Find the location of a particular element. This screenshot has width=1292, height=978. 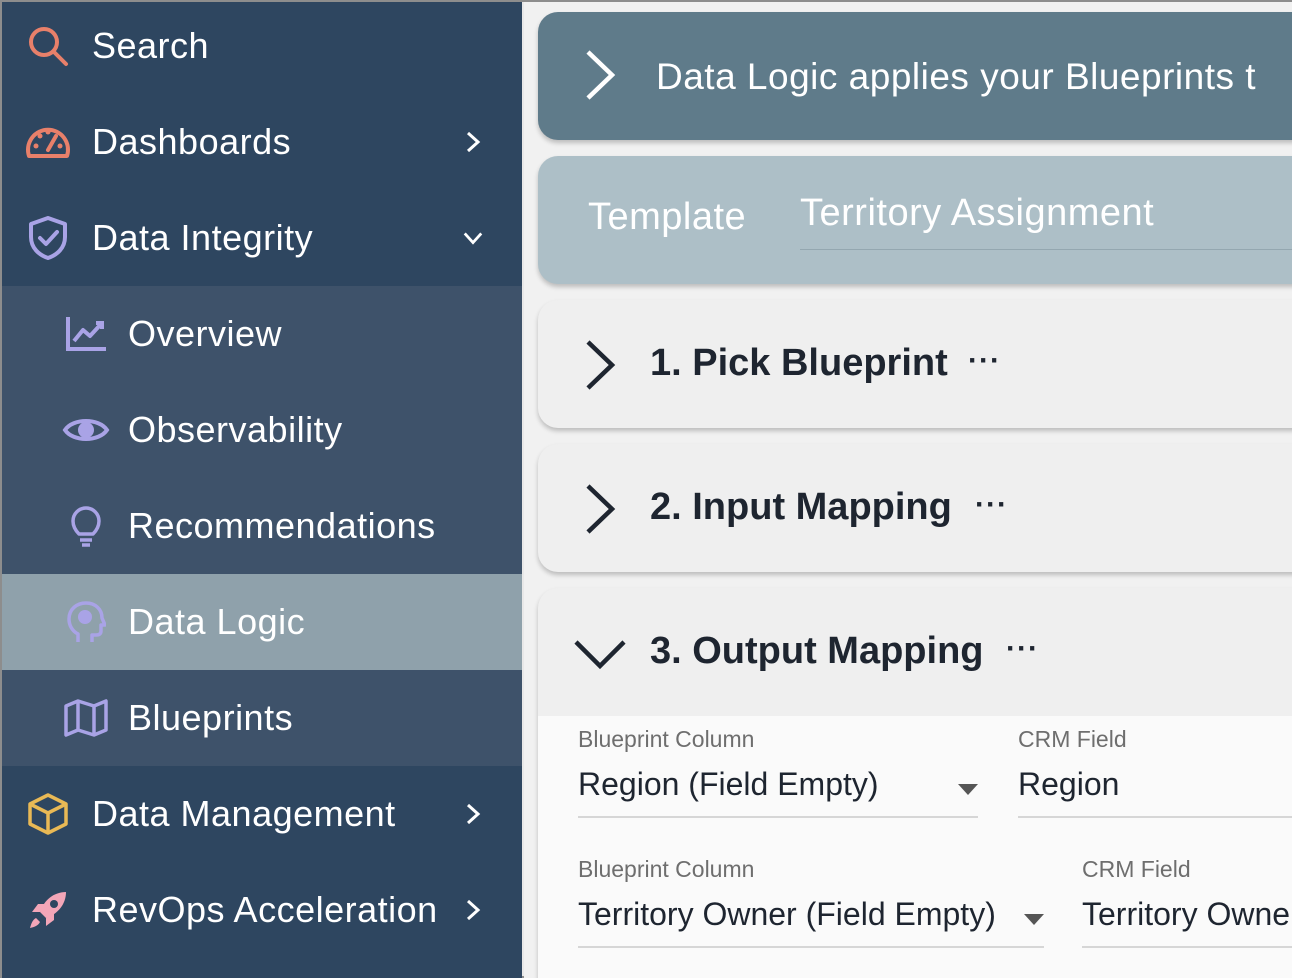

speedometer-icon is located at coordinates (48, 142).